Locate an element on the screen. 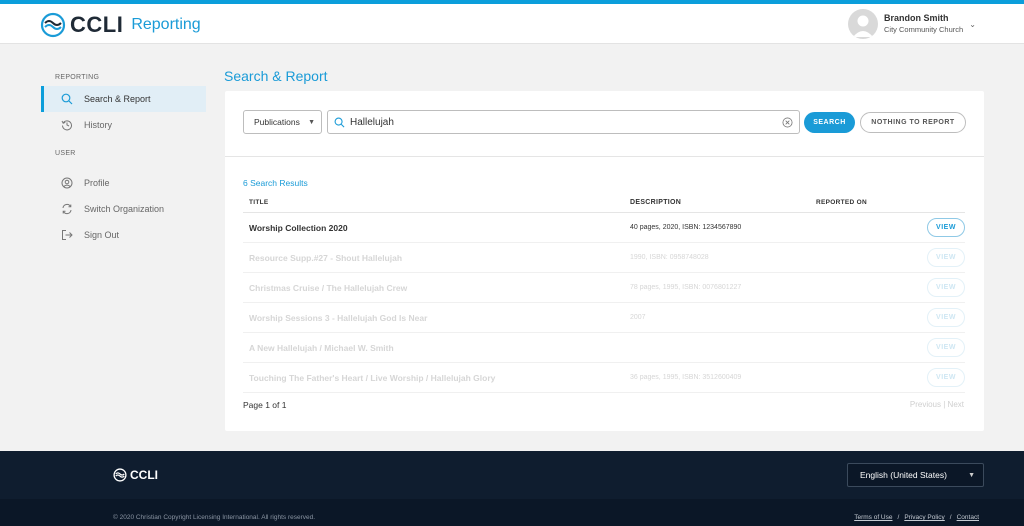 The height and width of the screenshot is (526, 1024). row-description: 1990, ISBN: 0958748028 is located at coordinates (669, 257).